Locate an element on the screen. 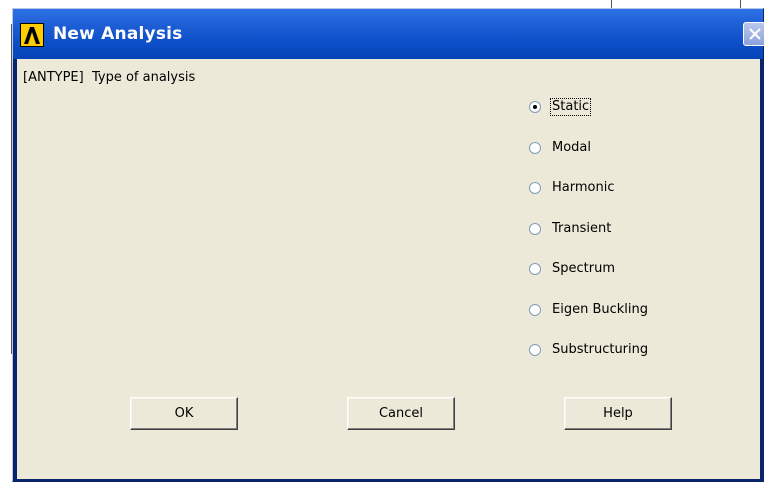 Image resolution: width=764 pixels, height=482 pixels. radio-label-substructuring: Substructuring is located at coordinates (600, 349).